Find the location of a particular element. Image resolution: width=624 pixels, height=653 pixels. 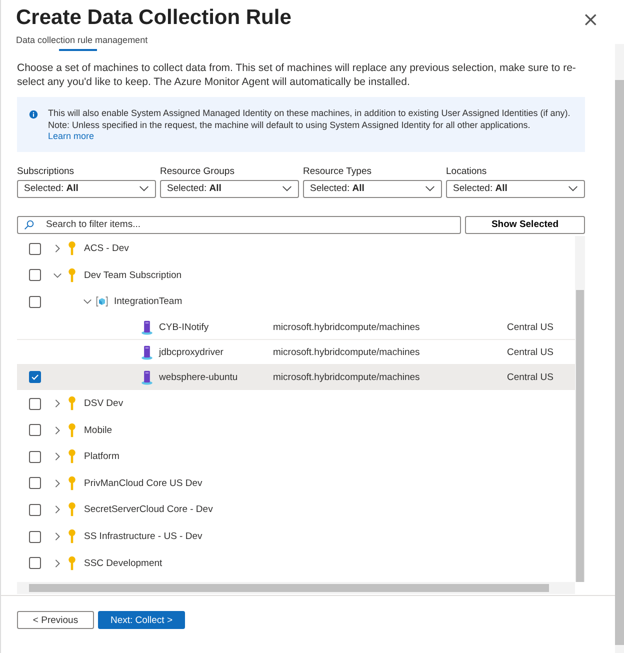

resource-name: SSC Development is located at coordinates (123, 563).